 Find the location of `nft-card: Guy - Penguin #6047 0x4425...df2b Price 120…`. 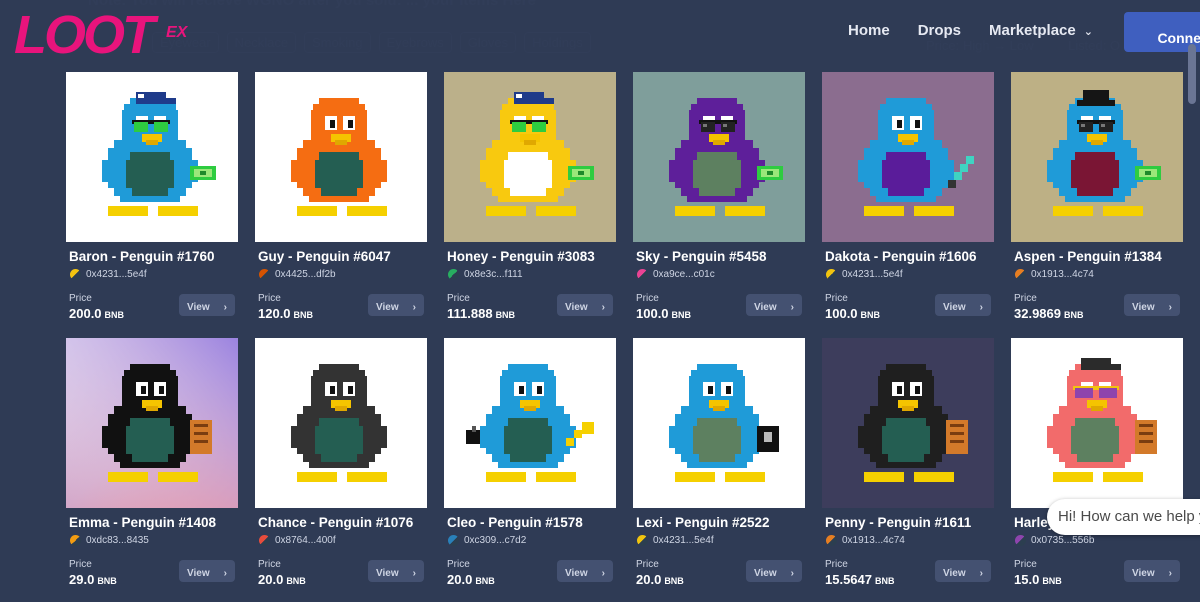

nft-card: Guy - Penguin #6047 0x4425...df2b Price 120… is located at coordinates (341, 201).